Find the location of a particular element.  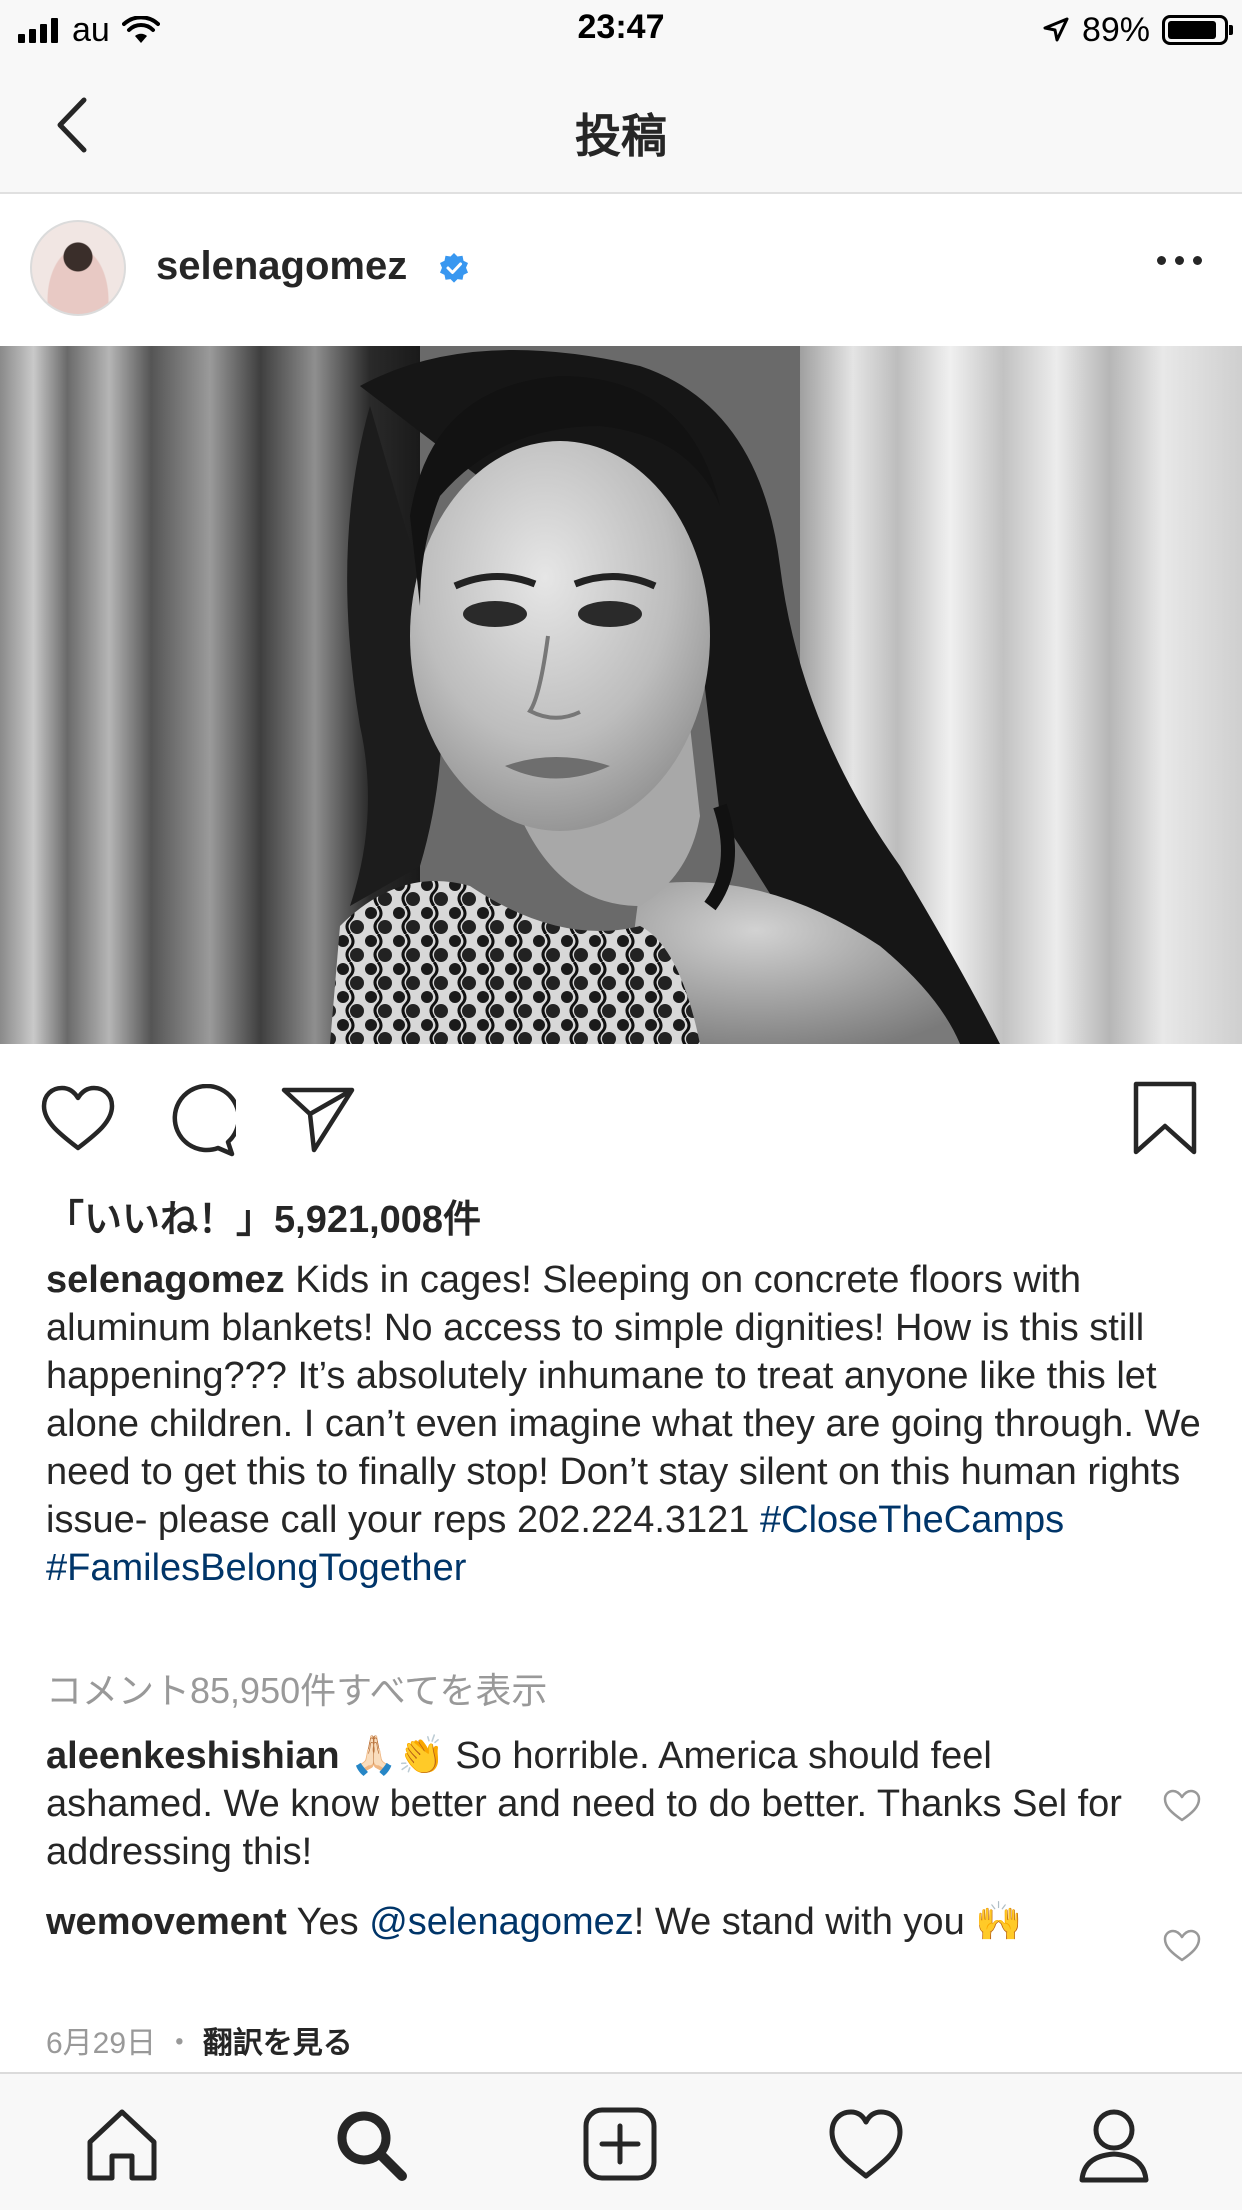

share-icon is located at coordinates (318, 1119).